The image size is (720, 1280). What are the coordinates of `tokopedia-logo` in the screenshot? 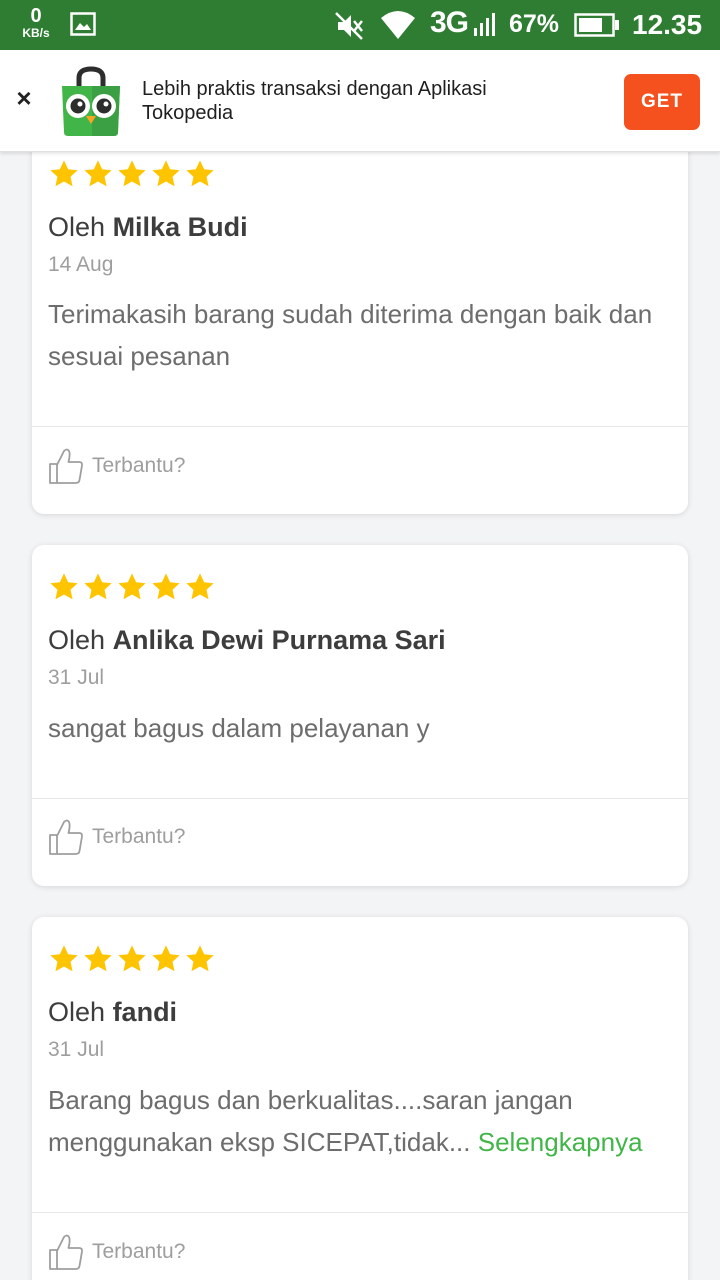 It's located at (91, 101).